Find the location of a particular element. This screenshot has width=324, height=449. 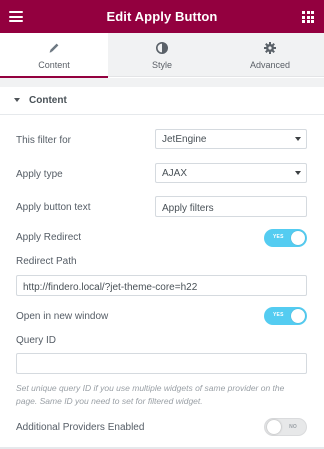

panel-header: Edit Apply Button is located at coordinates (162, 16).